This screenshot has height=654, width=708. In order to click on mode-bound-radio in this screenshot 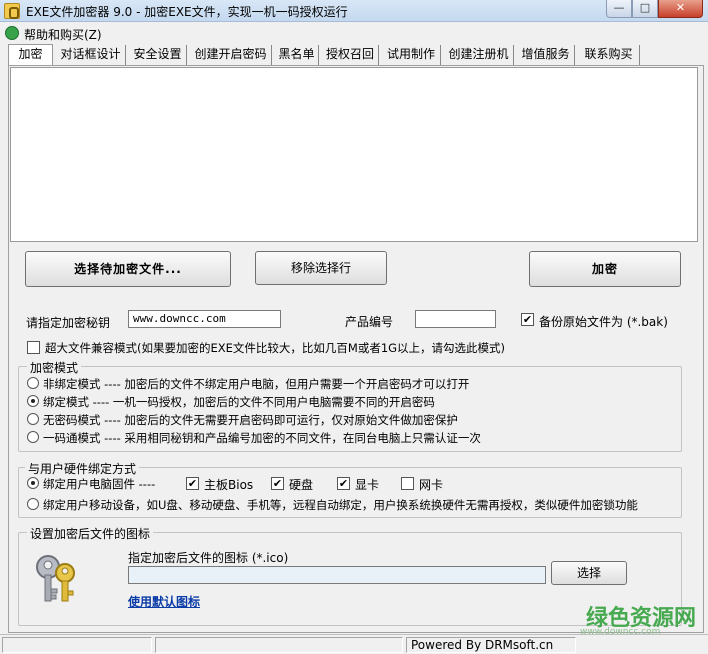, I will do `click(33, 401)`.